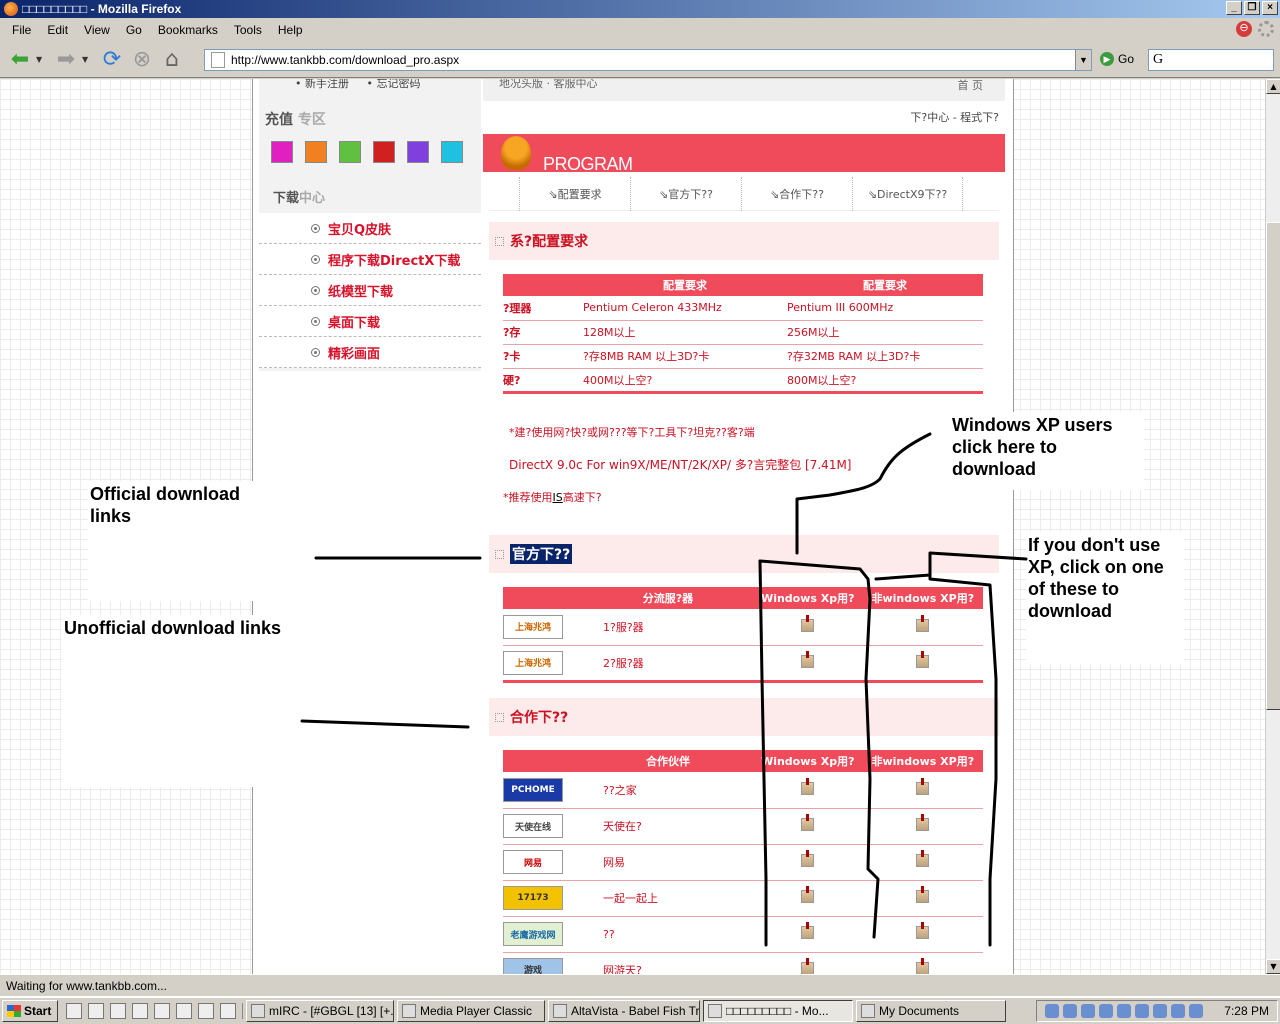  Describe the element at coordinates (112, 60) in the screenshot. I see `reload-button: ⟳` at that location.